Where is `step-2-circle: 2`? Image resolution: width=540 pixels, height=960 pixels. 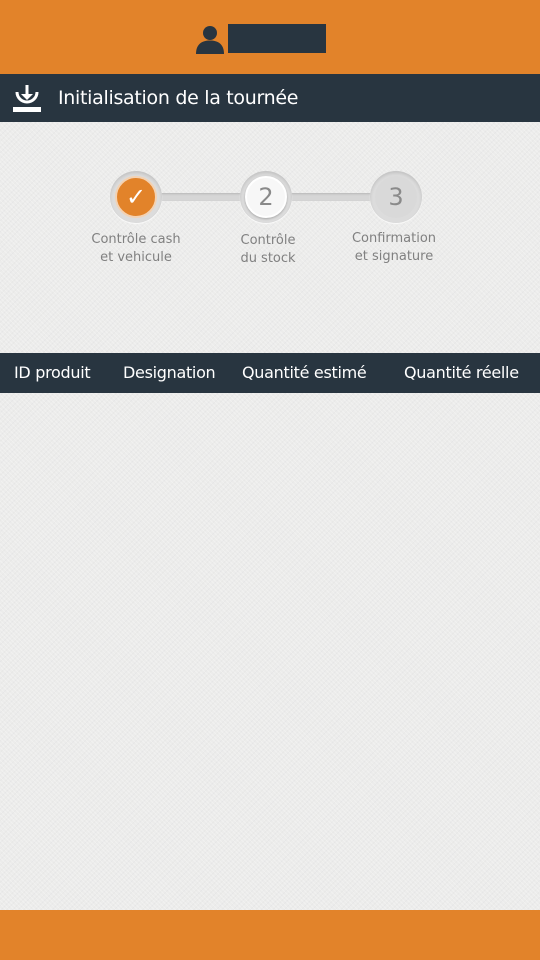 step-2-circle: 2 is located at coordinates (266, 197).